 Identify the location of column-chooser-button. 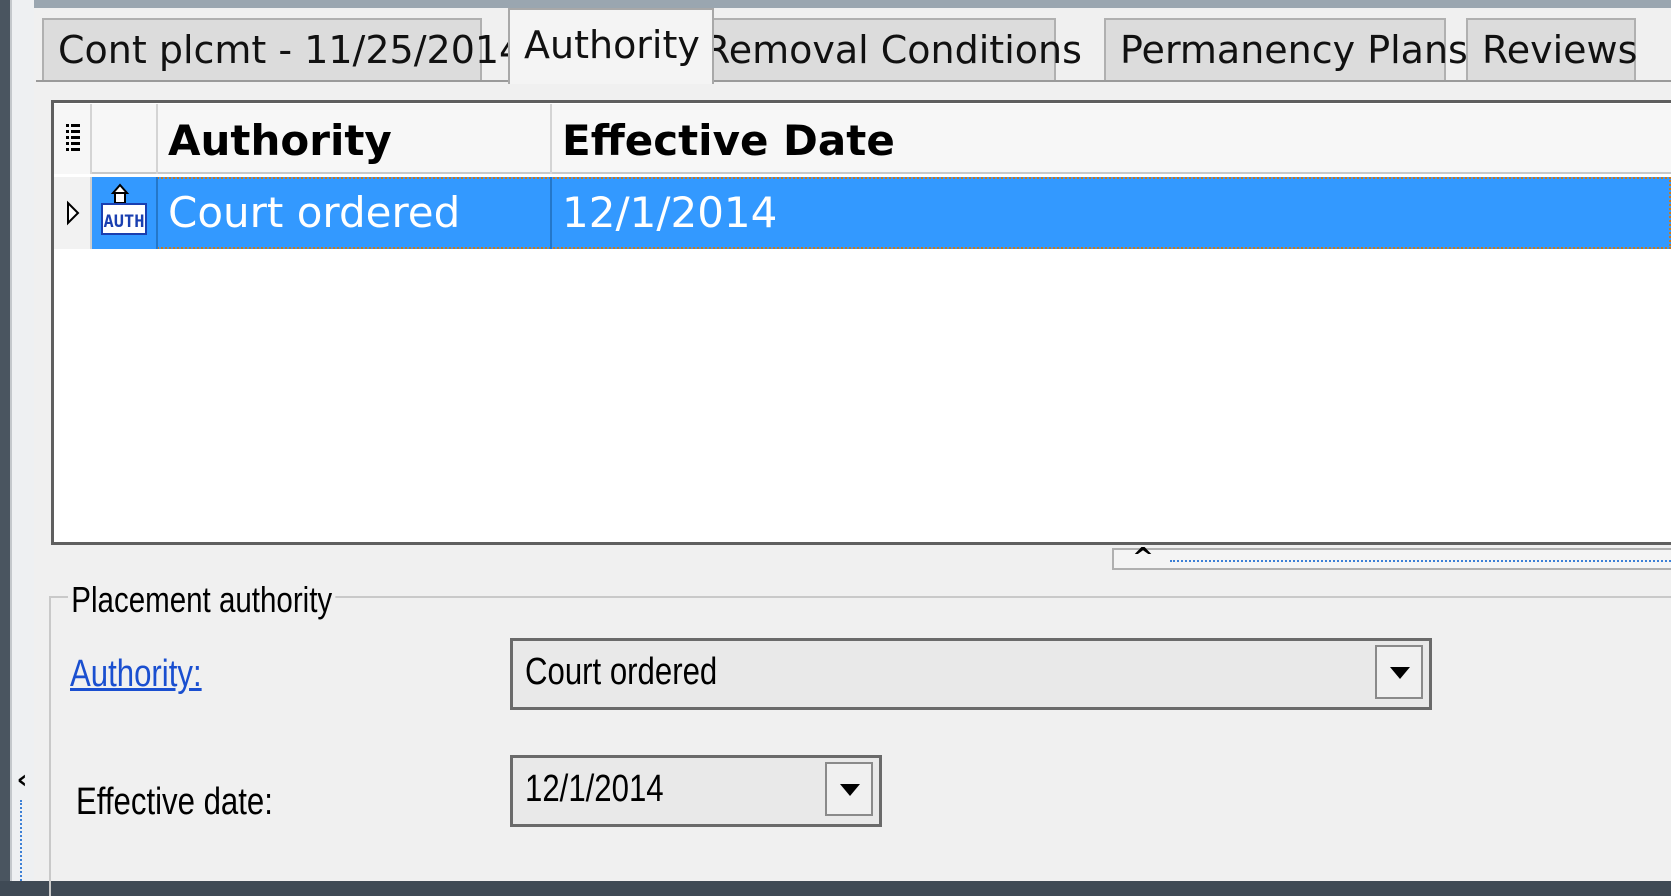
(73, 139).